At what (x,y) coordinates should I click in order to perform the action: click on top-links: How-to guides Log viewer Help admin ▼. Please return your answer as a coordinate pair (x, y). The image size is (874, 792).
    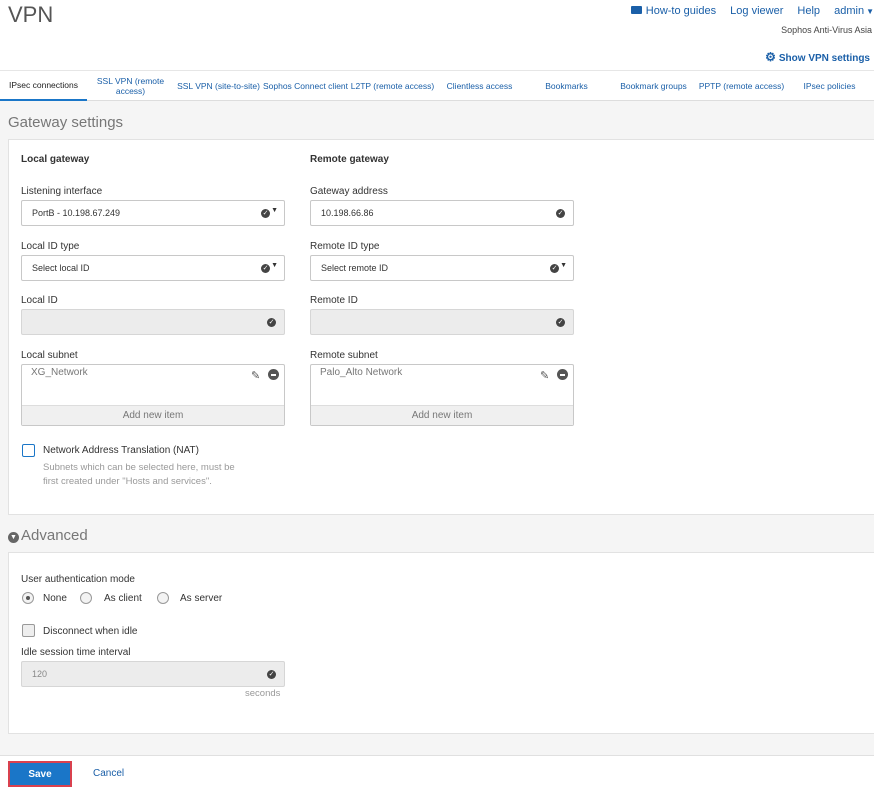
    Looking at the image, I should click on (747, 11).